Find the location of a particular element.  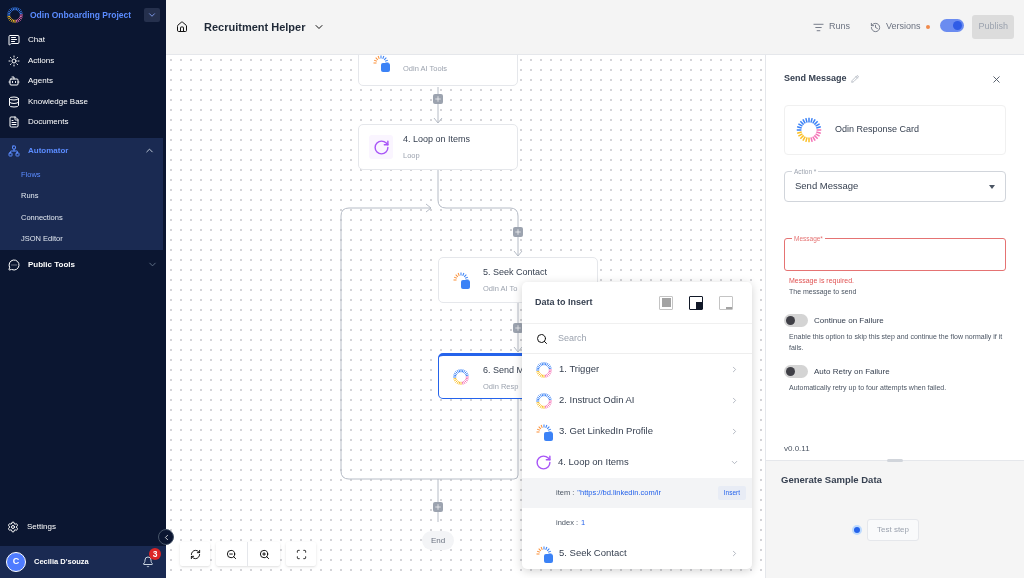

live-toggle is located at coordinates (952, 25).